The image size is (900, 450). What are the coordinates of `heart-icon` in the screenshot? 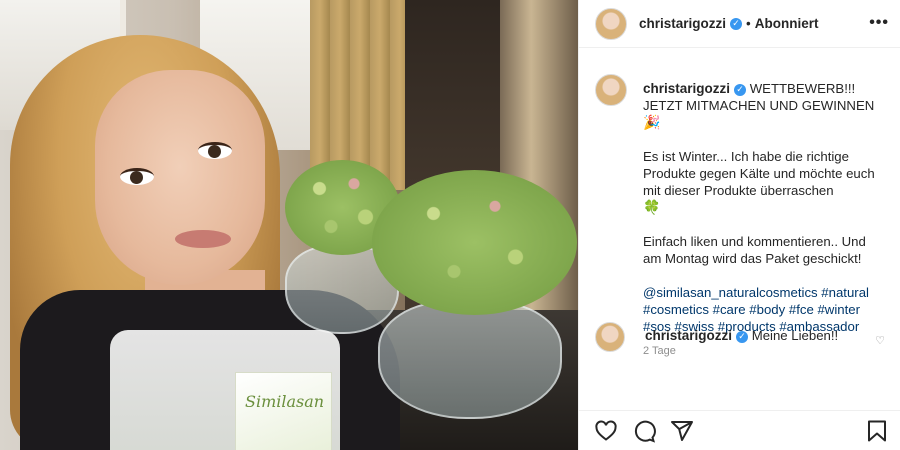 It's located at (606, 431).